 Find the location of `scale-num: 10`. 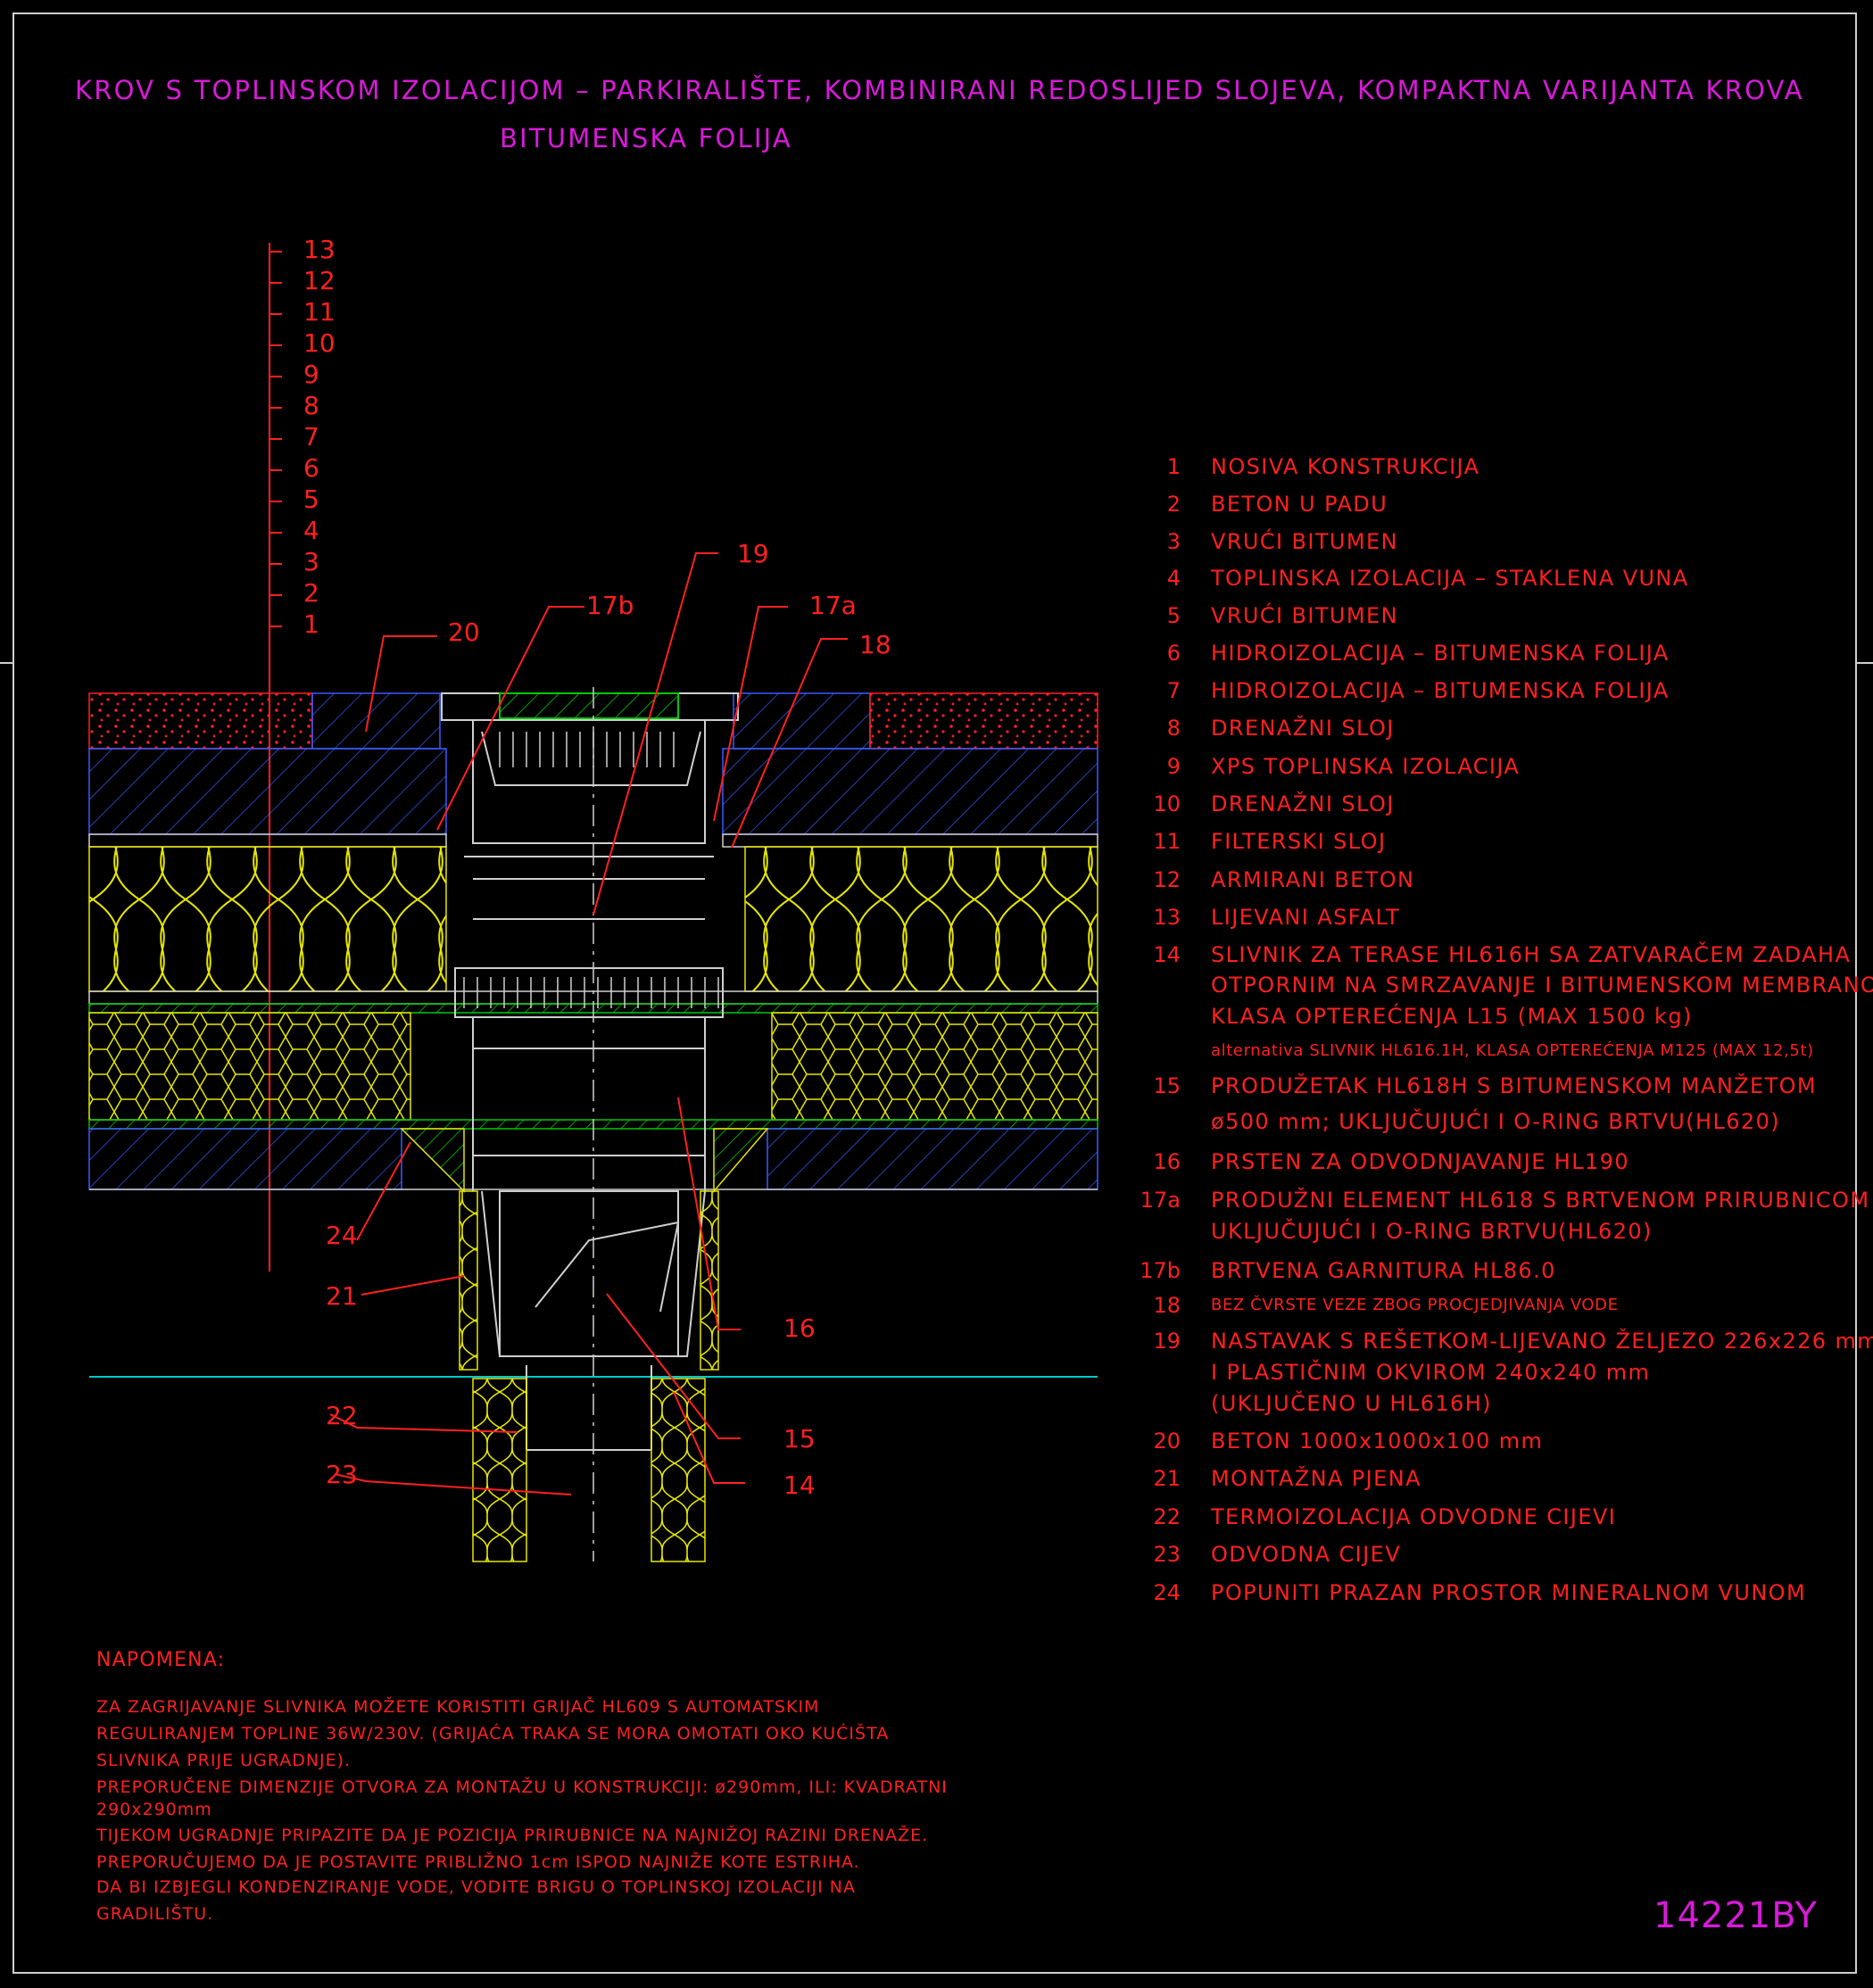

scale-num: 10 is located at coordinates (319, 343).